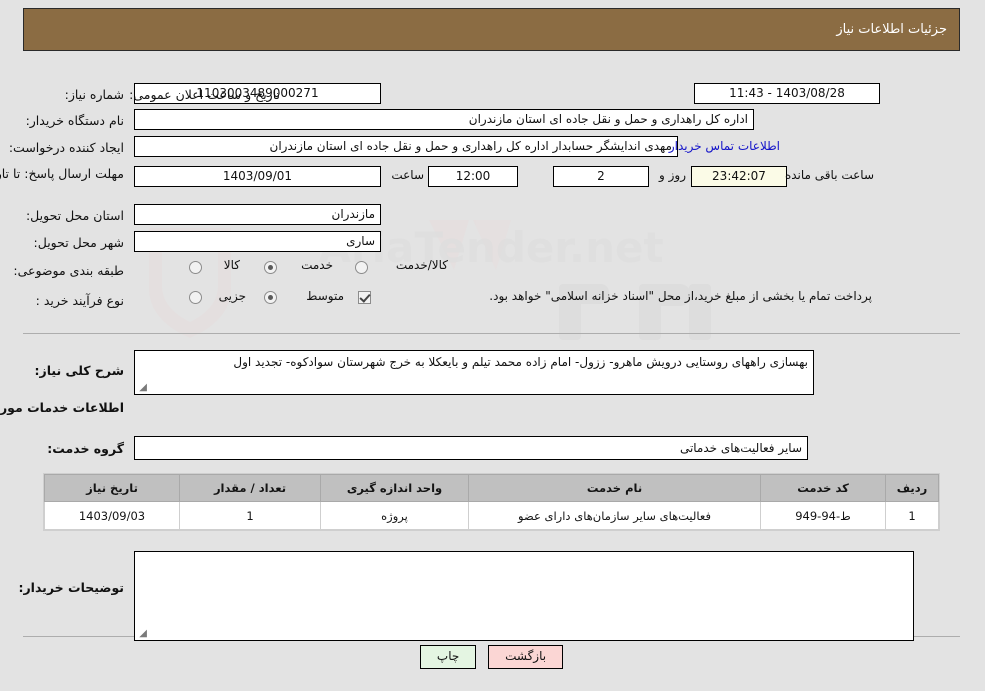 The width and height of the screenshot is (985, 691). What do you see at coordinates (474, 176) in the screenshot?
I see `deadline-hour-value: 12:00` at bounding box center [474, 176].